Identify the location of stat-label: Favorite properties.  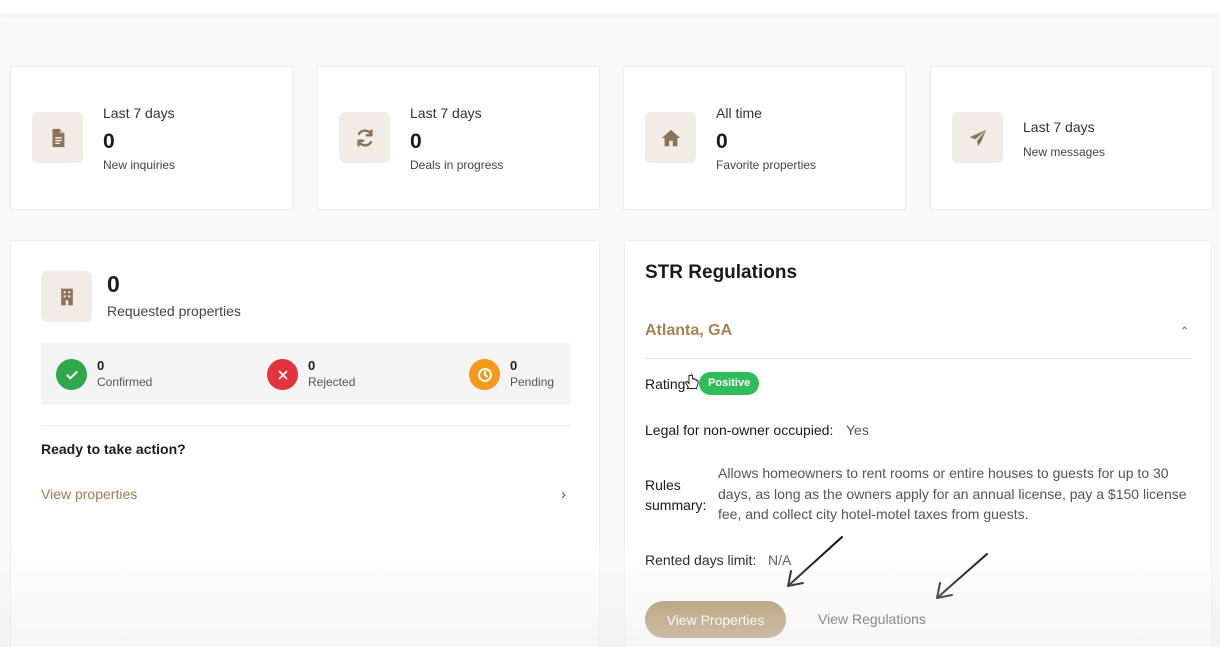
(766, 165).